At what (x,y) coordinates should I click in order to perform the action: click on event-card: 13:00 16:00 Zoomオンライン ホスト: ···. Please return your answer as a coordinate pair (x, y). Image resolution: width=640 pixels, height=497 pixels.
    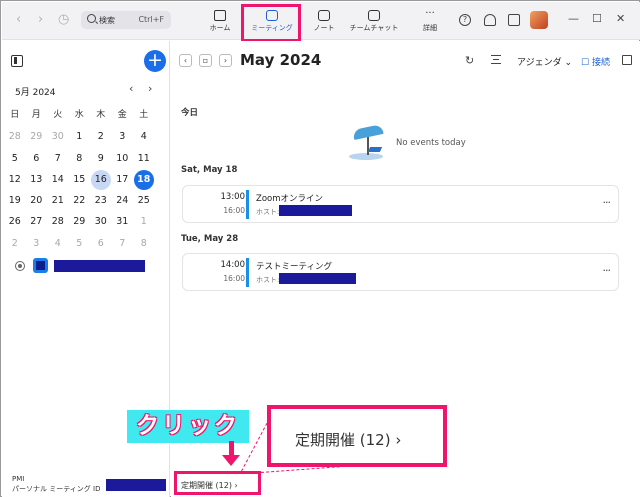
    Looking at the image, I should click on (400, 204).